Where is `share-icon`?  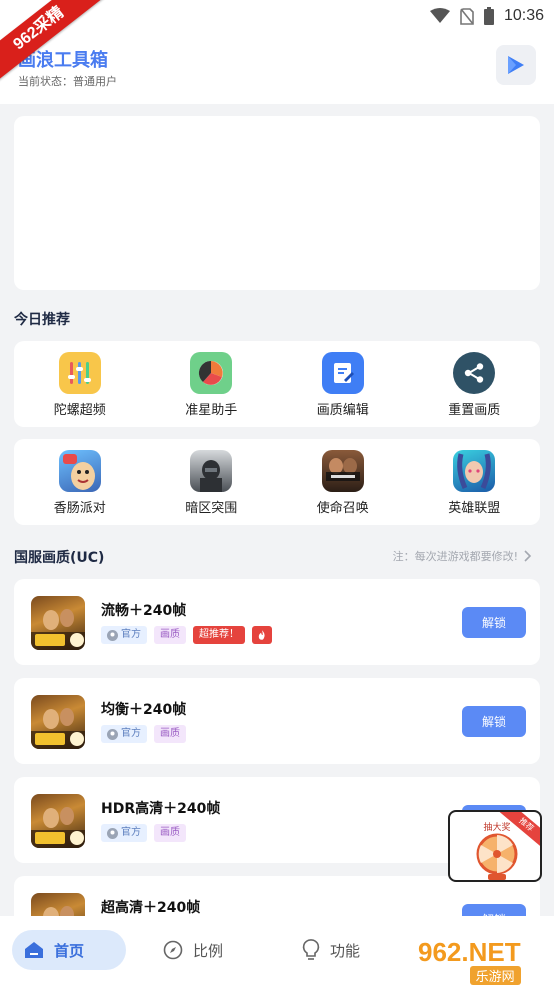
share-icon is located at coordinates (474, 373).